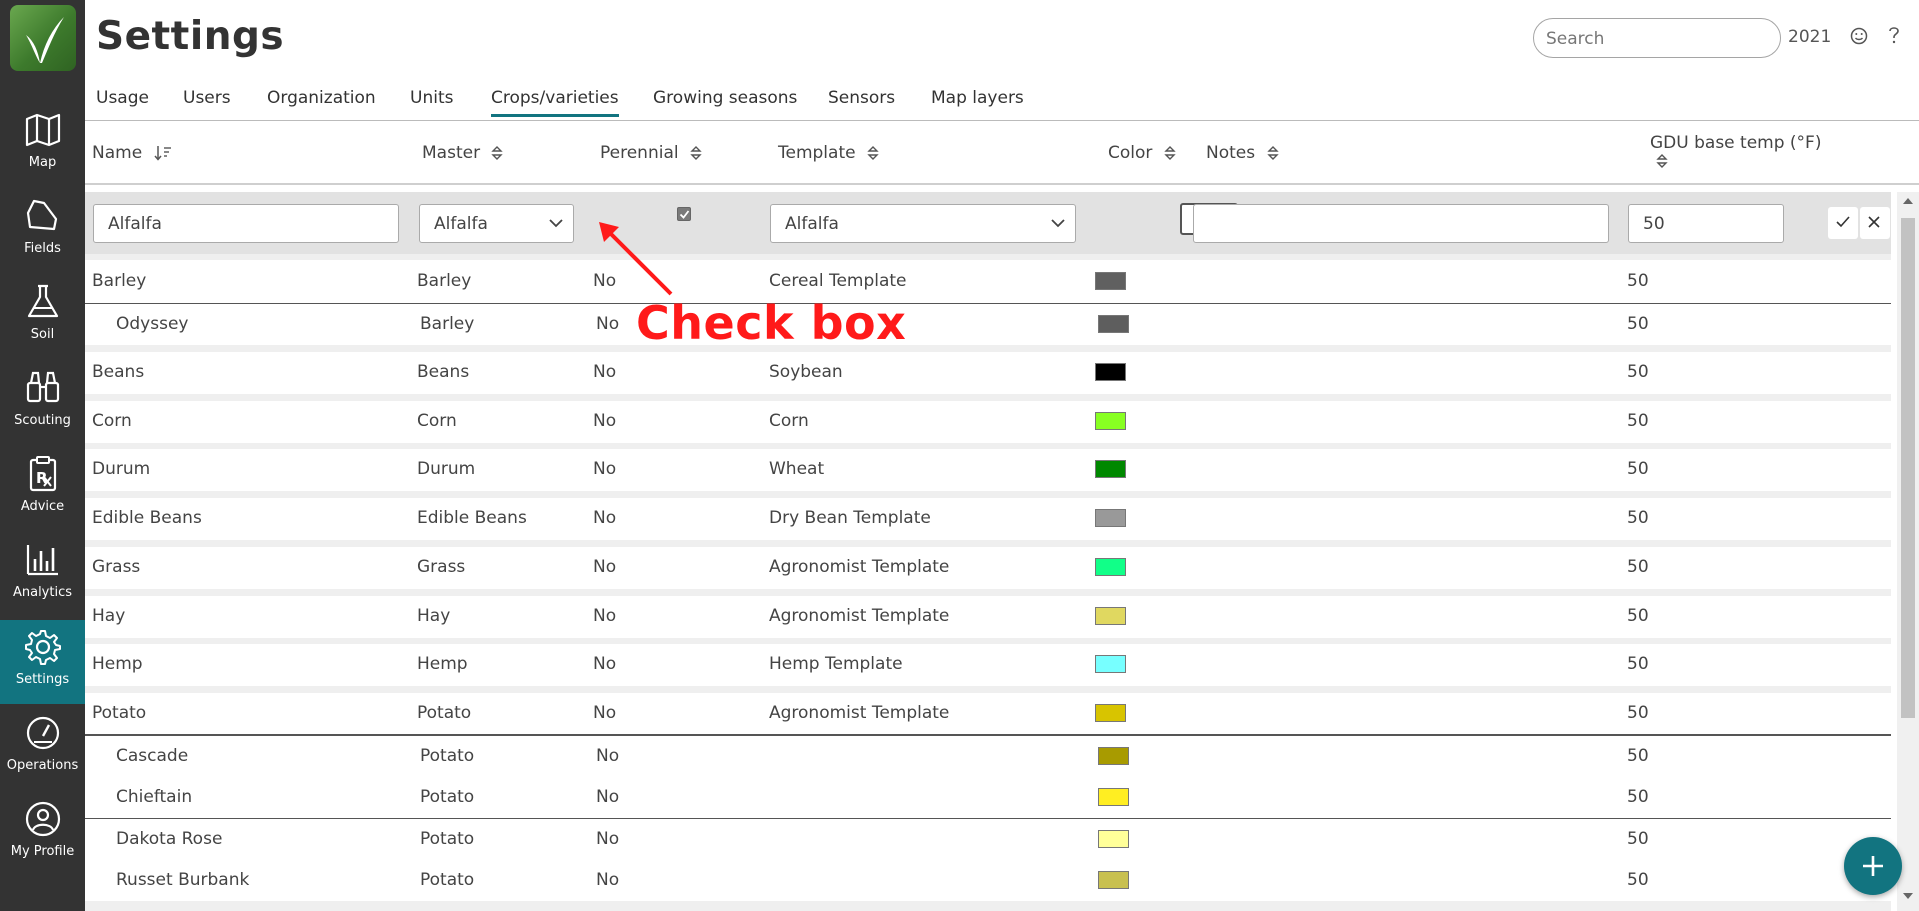  What do you see at coordinates (496, 223) in the screenshot?
I see `master-select: Alfalfa` at bounding box center [496, 223].